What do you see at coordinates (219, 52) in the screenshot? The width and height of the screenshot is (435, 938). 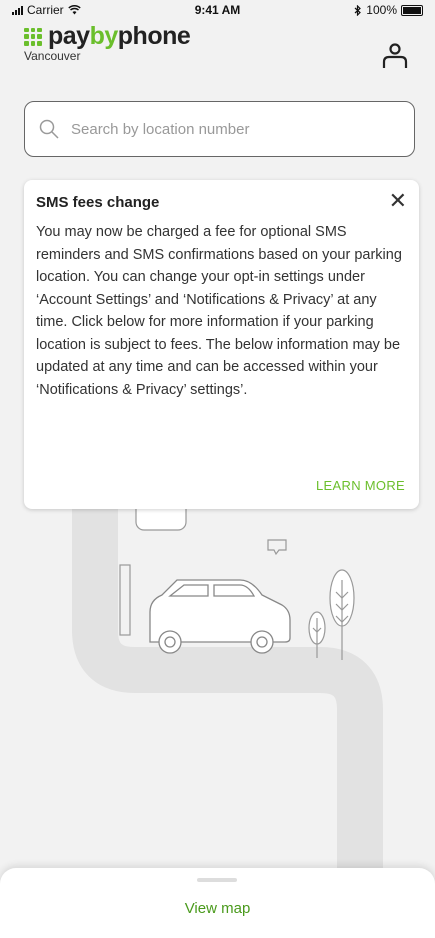 I see `app-header: paybyphone Vancouver` at bounding box center [219, 52].